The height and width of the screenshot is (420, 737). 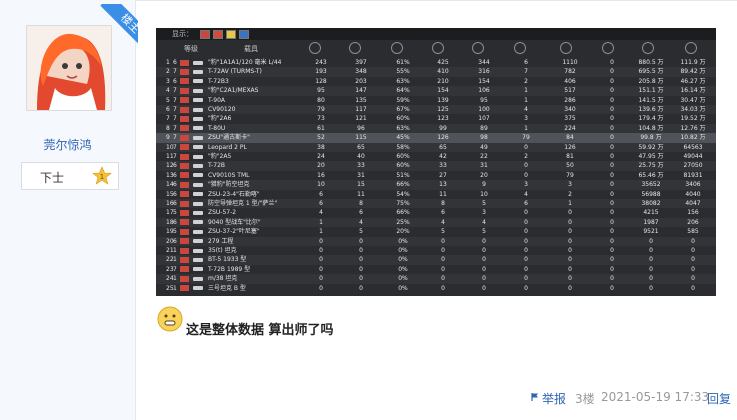 I want to click on stat-cell: 25%, so click(x=403, y=222).